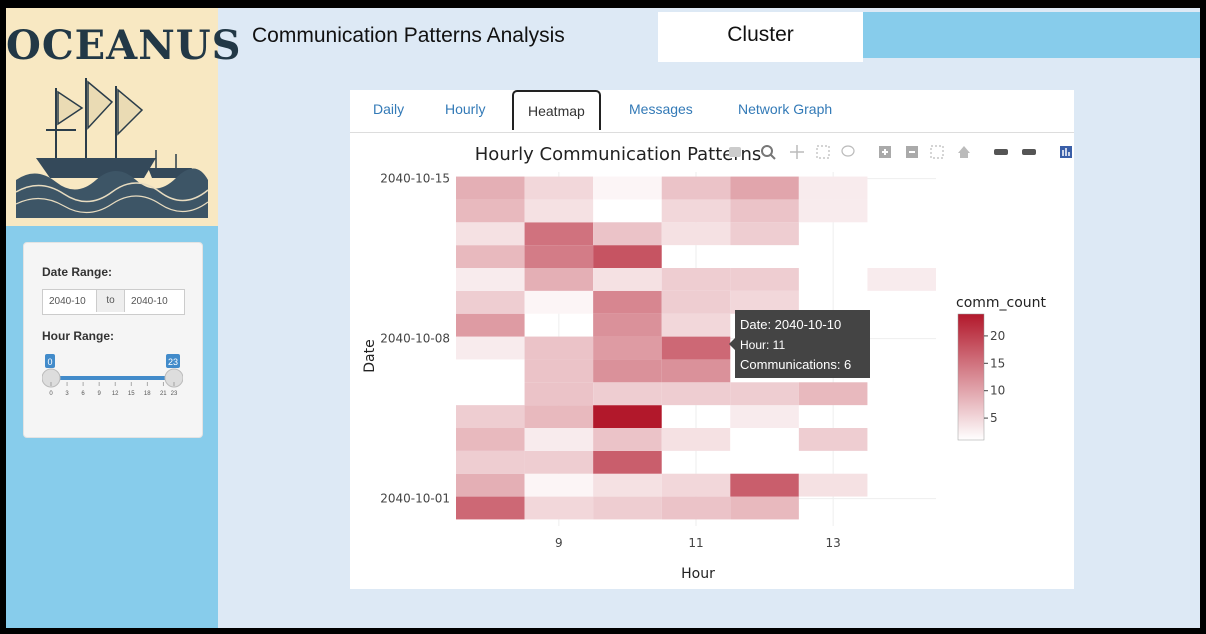 Image resolution: width=1206 pixels, height=634 pixels. Describe the element at coordinates (1066, 152) in the screenshot. I see `plotly-logo-icon` at that location.